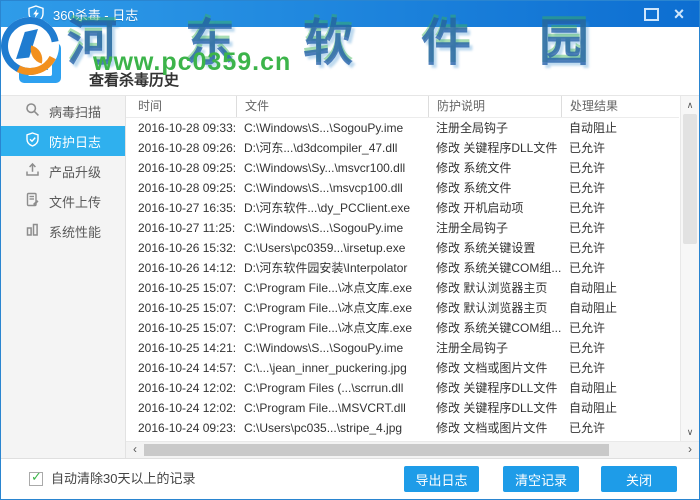  Describe the element at coordinates (75, 202) in the screenshot. I see `sidebar-item-label: 文件上传` at that location.